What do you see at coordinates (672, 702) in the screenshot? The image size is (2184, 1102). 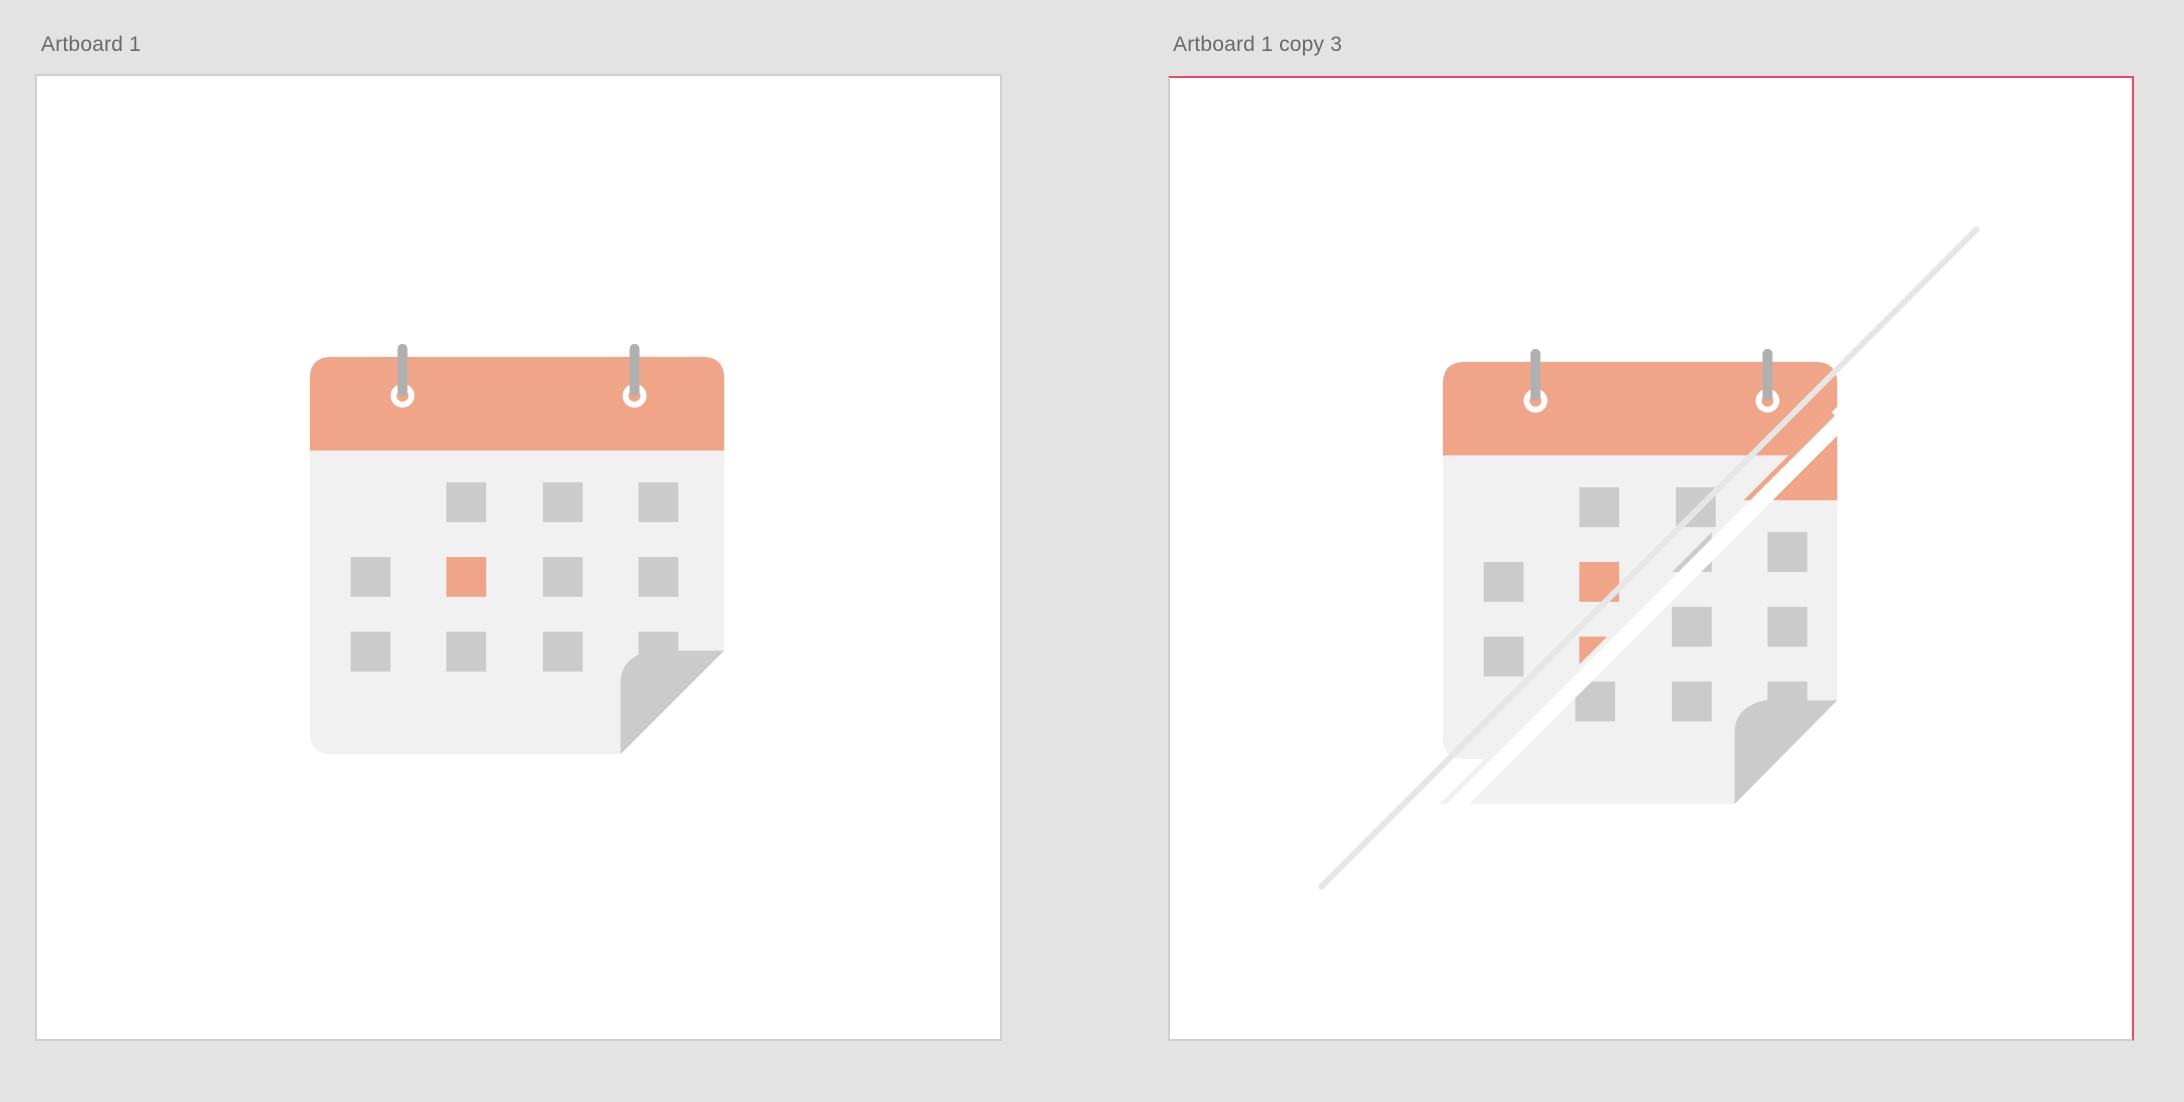 I see `page-curl` at bounding box center [672, 702].